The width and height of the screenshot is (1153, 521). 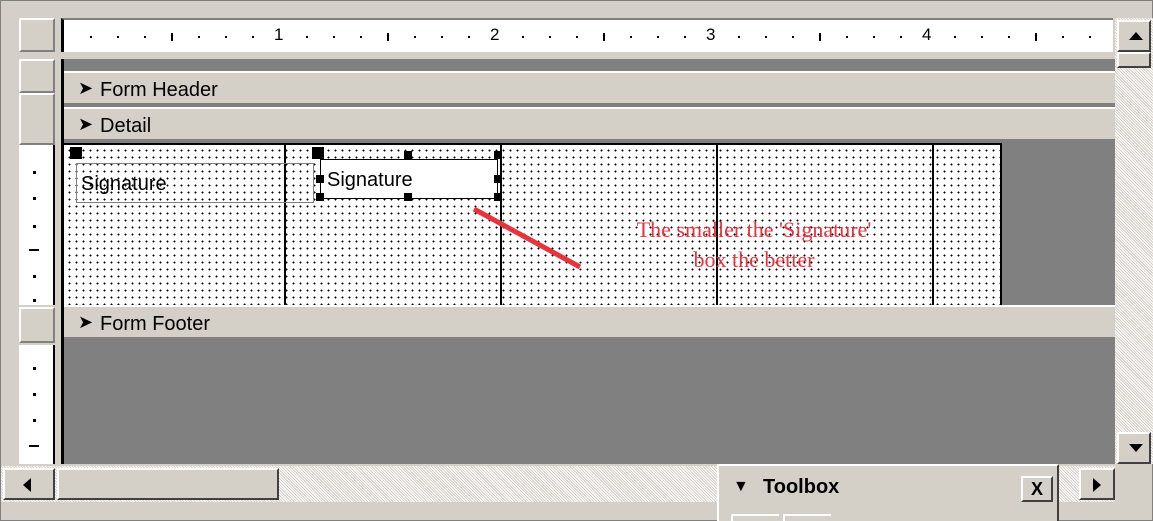 What do you see at coordinates (711, 34) in the screenshot?
I see `ruler-number-3: 3` at bounding box center [711, 34].